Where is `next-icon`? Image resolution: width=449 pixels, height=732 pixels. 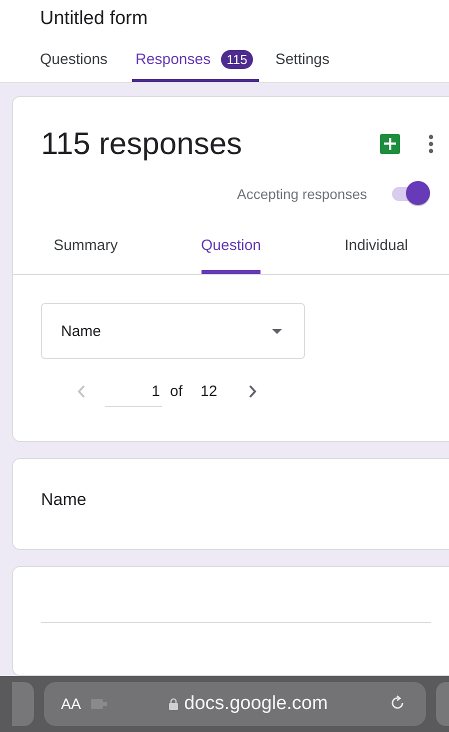 next-icon is located at coordinates (253, 391).